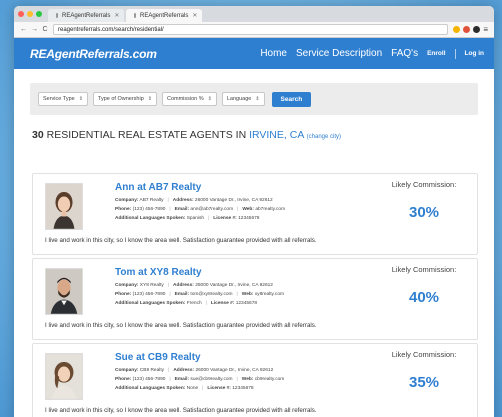  I want to click on browser-tab-1: REAgentReferrals ✕, so click(86, 15).